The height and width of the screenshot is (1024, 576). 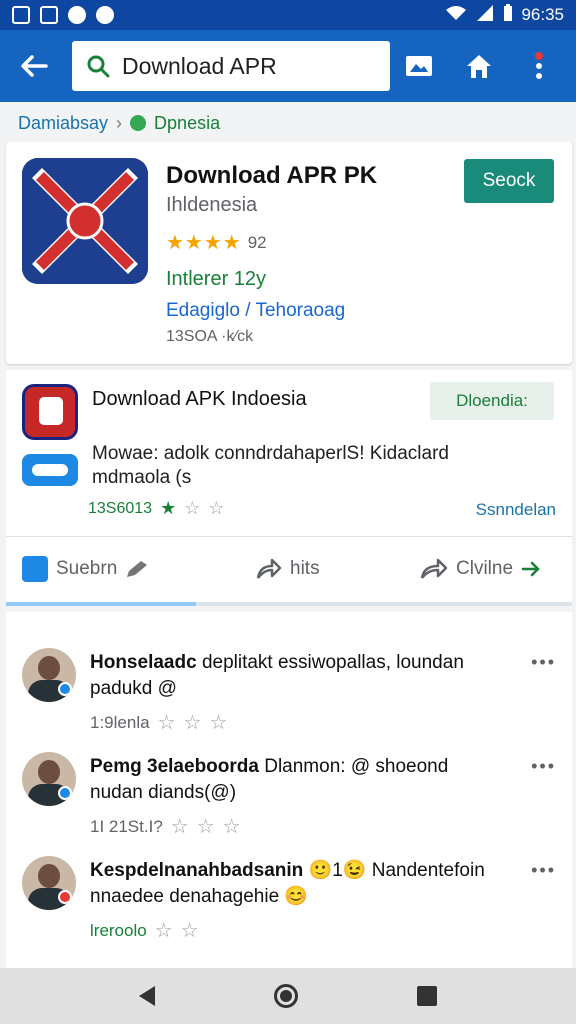 I want to click on rating-count: 92, so click(x=257, y=242).